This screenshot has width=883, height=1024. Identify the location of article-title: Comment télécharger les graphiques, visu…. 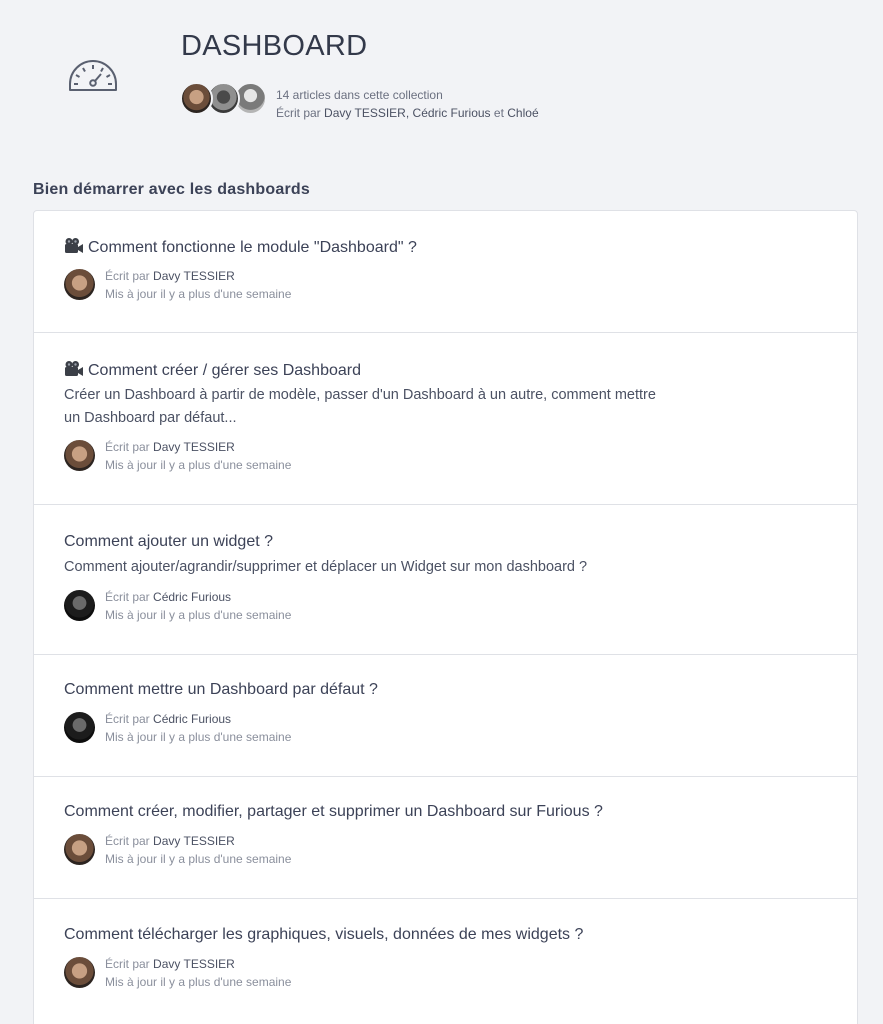
(323, 935).